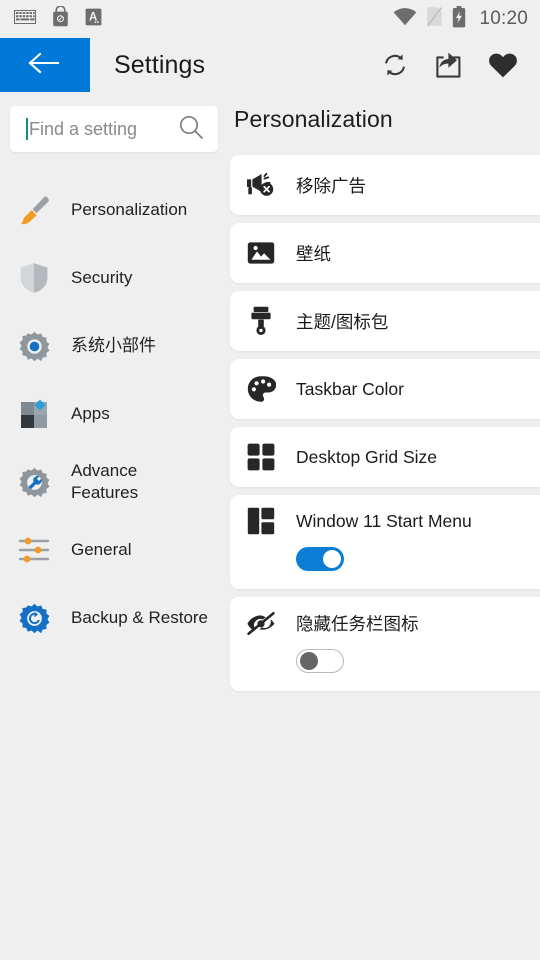 This screenshot has height=960, width=540. Describe the element at coordinates (313, 119) in the screenshot. I see `section-title: Personalization` at that location.